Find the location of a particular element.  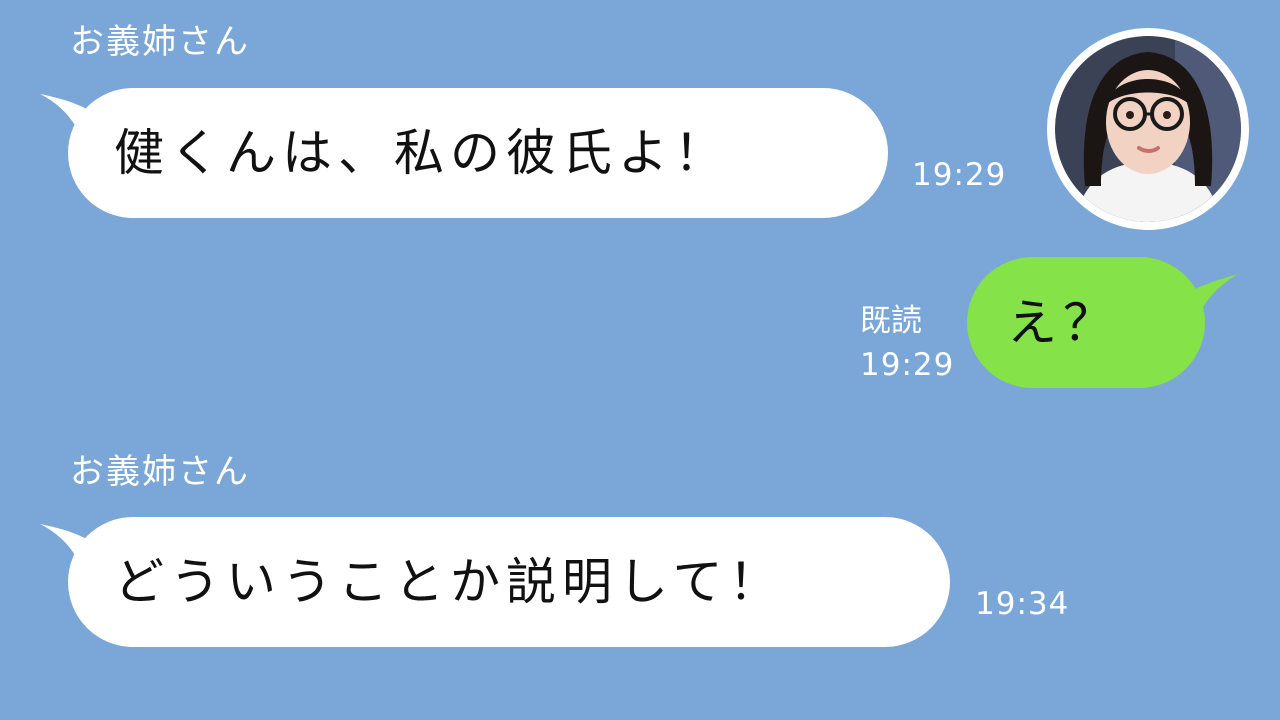

message-text: 健くんは、私の彼氏よ！ is located at coordinates (422, 153).